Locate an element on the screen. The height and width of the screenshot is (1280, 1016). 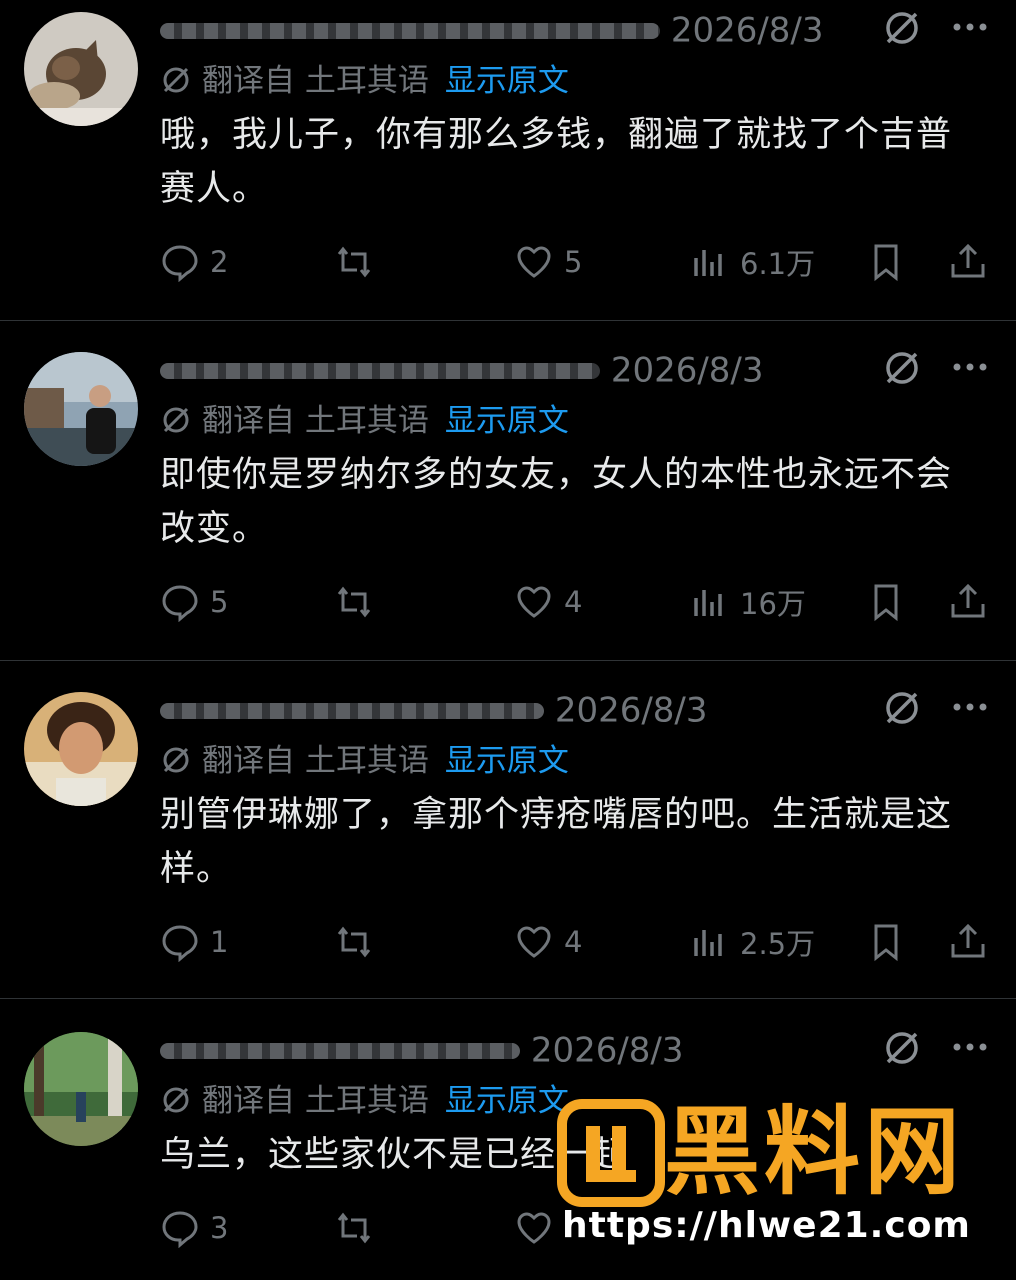
cat-avatar-icon is located at coordinates (81, 69).